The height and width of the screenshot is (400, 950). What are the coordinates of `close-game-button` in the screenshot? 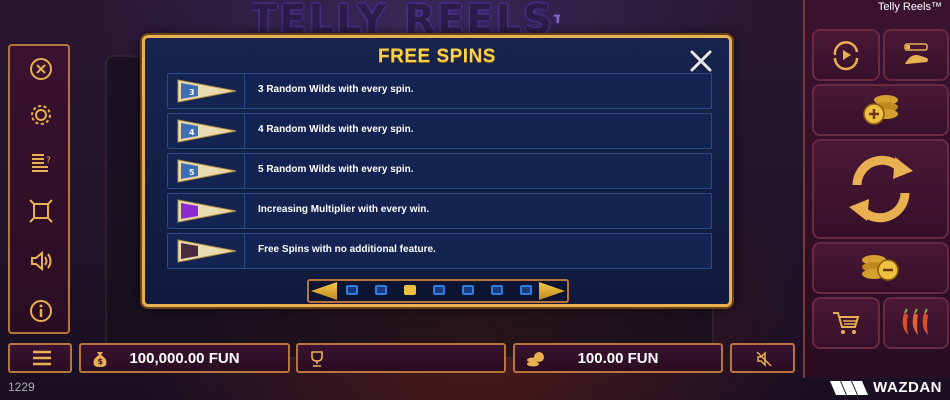 It's located at (41, 69).